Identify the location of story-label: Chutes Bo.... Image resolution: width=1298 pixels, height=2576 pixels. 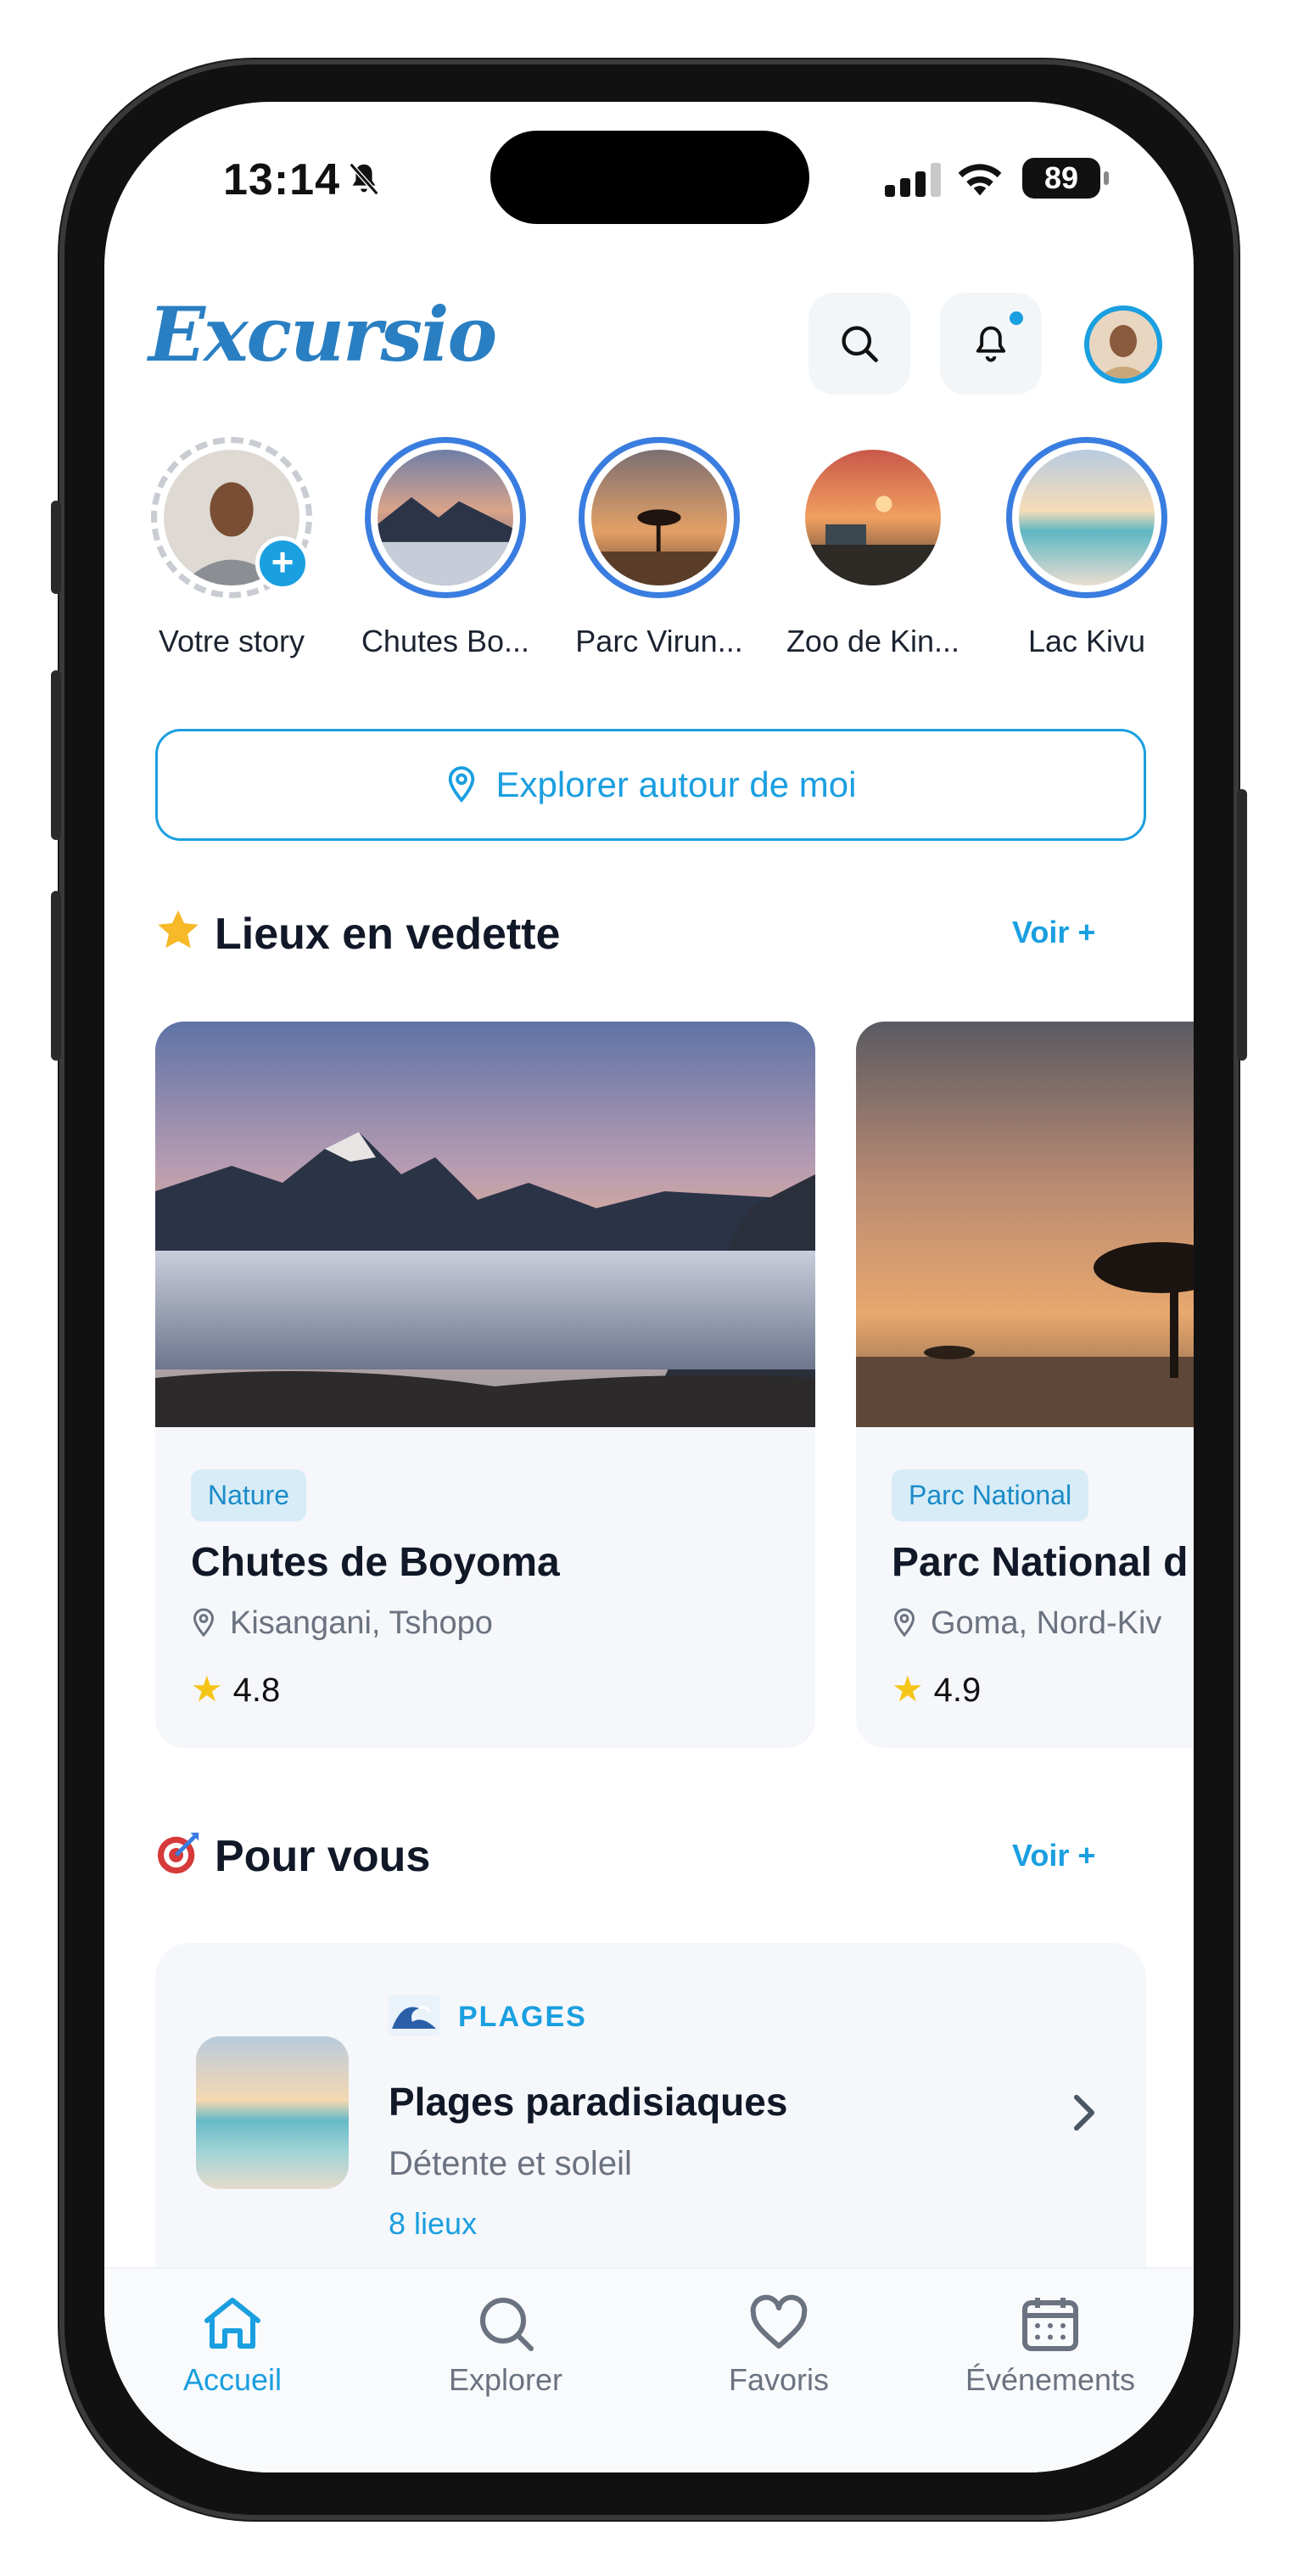
(445, 641).